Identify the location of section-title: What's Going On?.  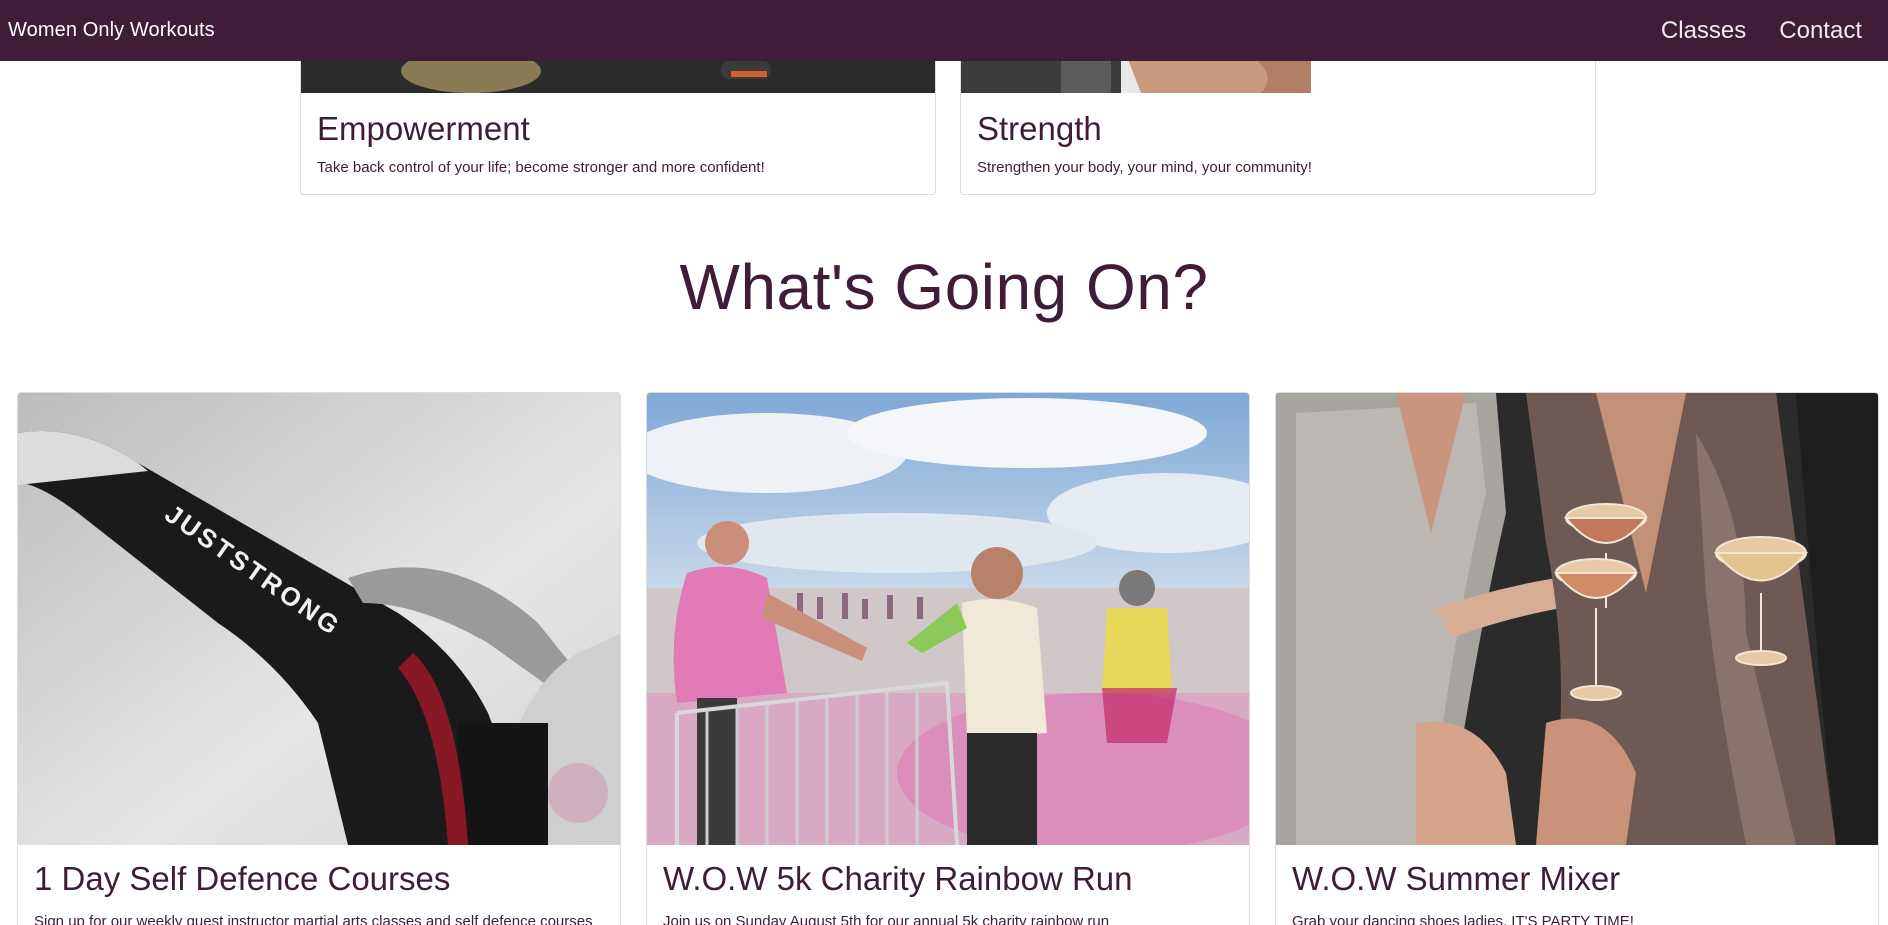
(944, 287).